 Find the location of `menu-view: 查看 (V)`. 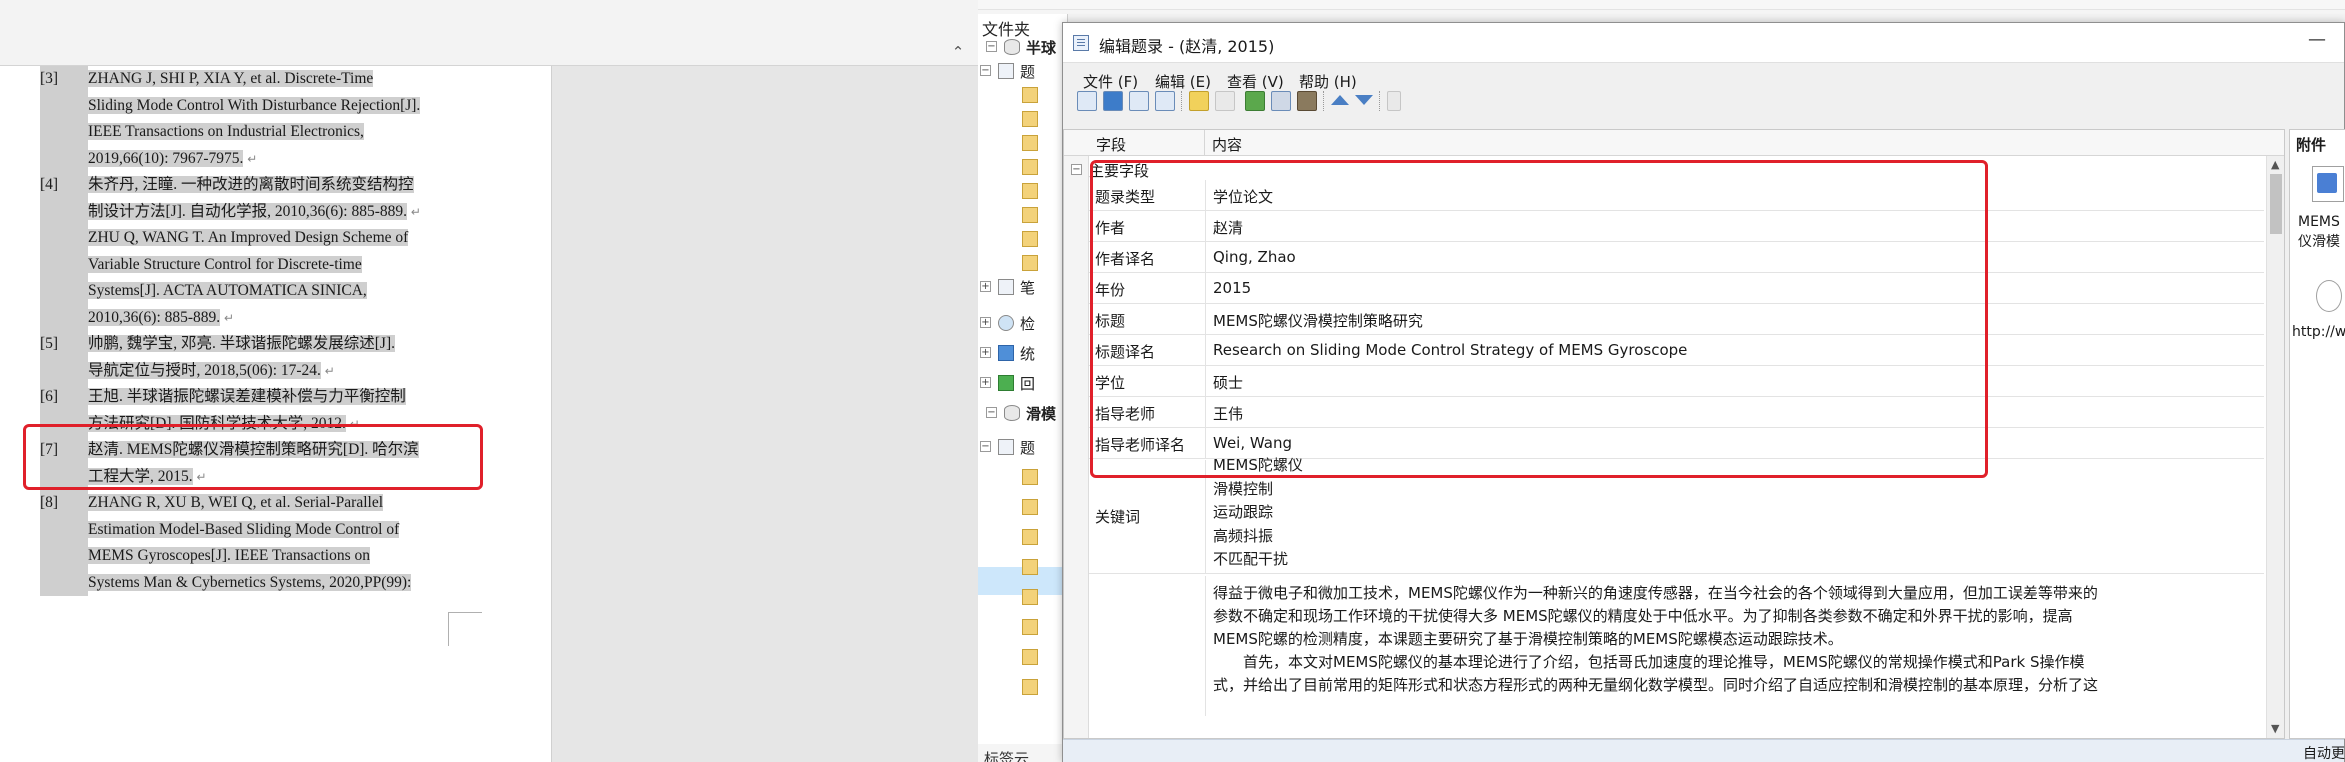

menu-view: 查看 (V) is located at coordinates (1255, 81).